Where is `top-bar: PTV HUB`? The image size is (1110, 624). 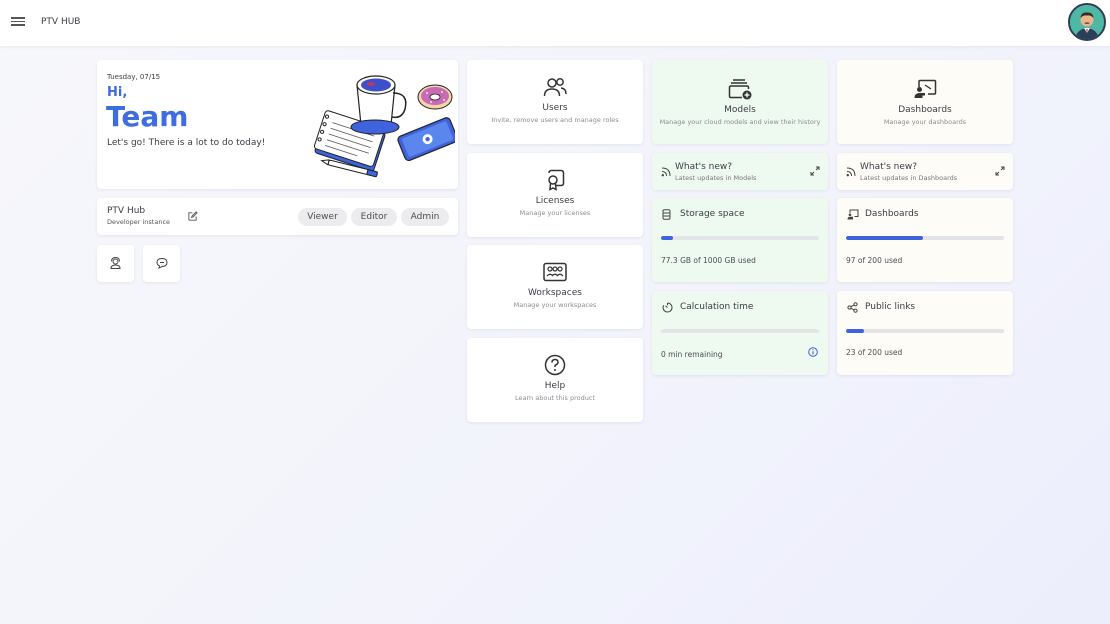
top-bar: PTV HUB is located at coordinates (555, 23).